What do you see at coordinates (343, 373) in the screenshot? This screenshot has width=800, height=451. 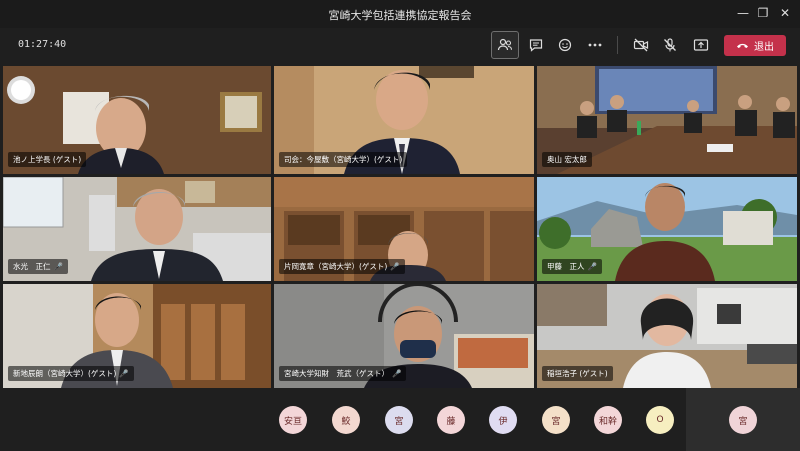 I see `participant-name-tag: 宮崎大学知財 荒武（ゲスト） 🎤` at bounding box center [343, 373].